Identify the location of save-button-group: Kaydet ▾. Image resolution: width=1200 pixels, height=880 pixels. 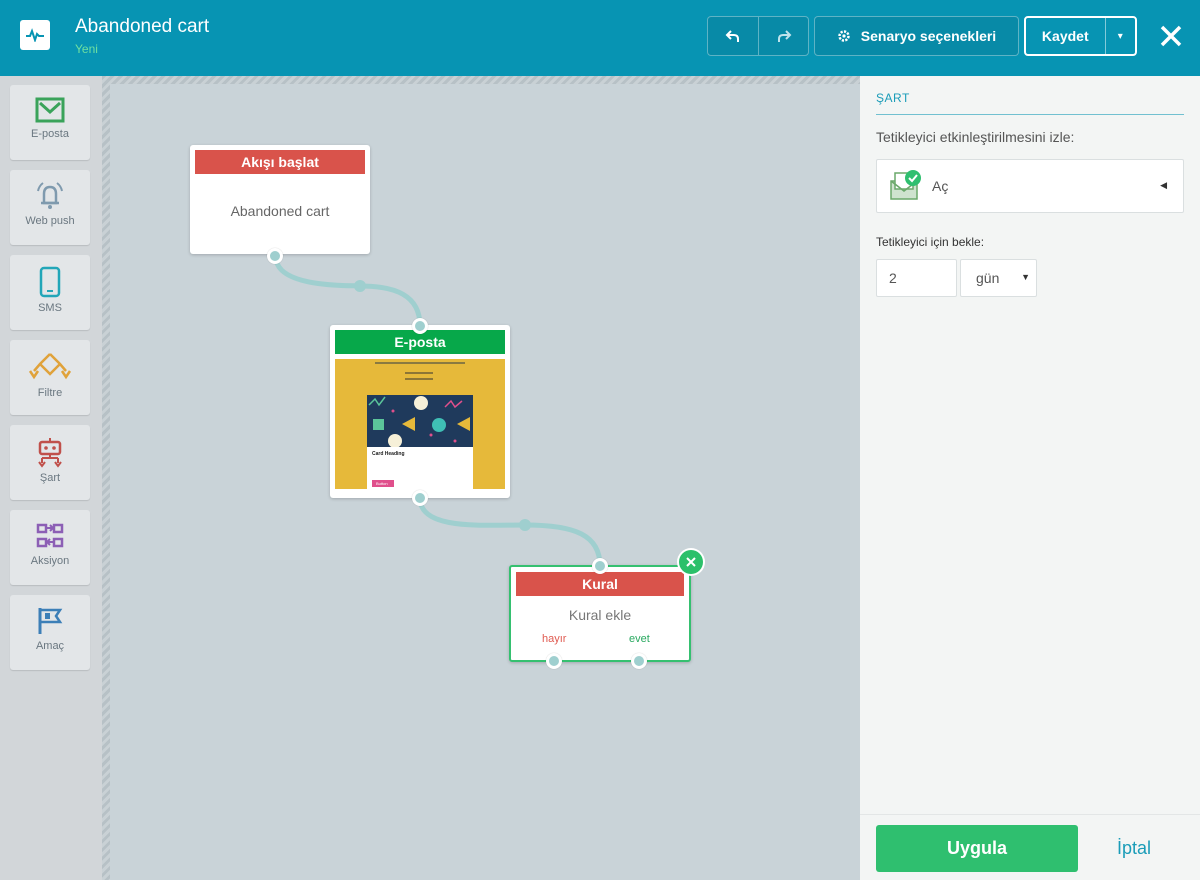
(1080, 36).